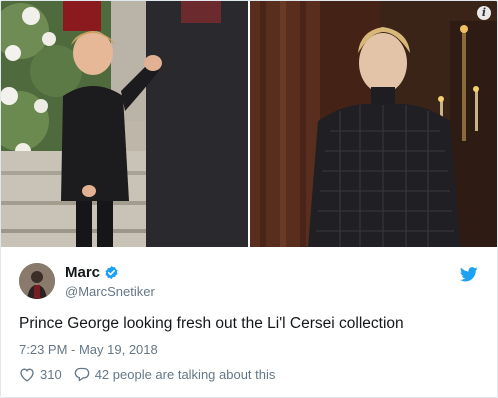  What do you see at coordinates (111, 272) in the screenshot?
I see `verified-badge-icon` at bounding box center [111, 272].